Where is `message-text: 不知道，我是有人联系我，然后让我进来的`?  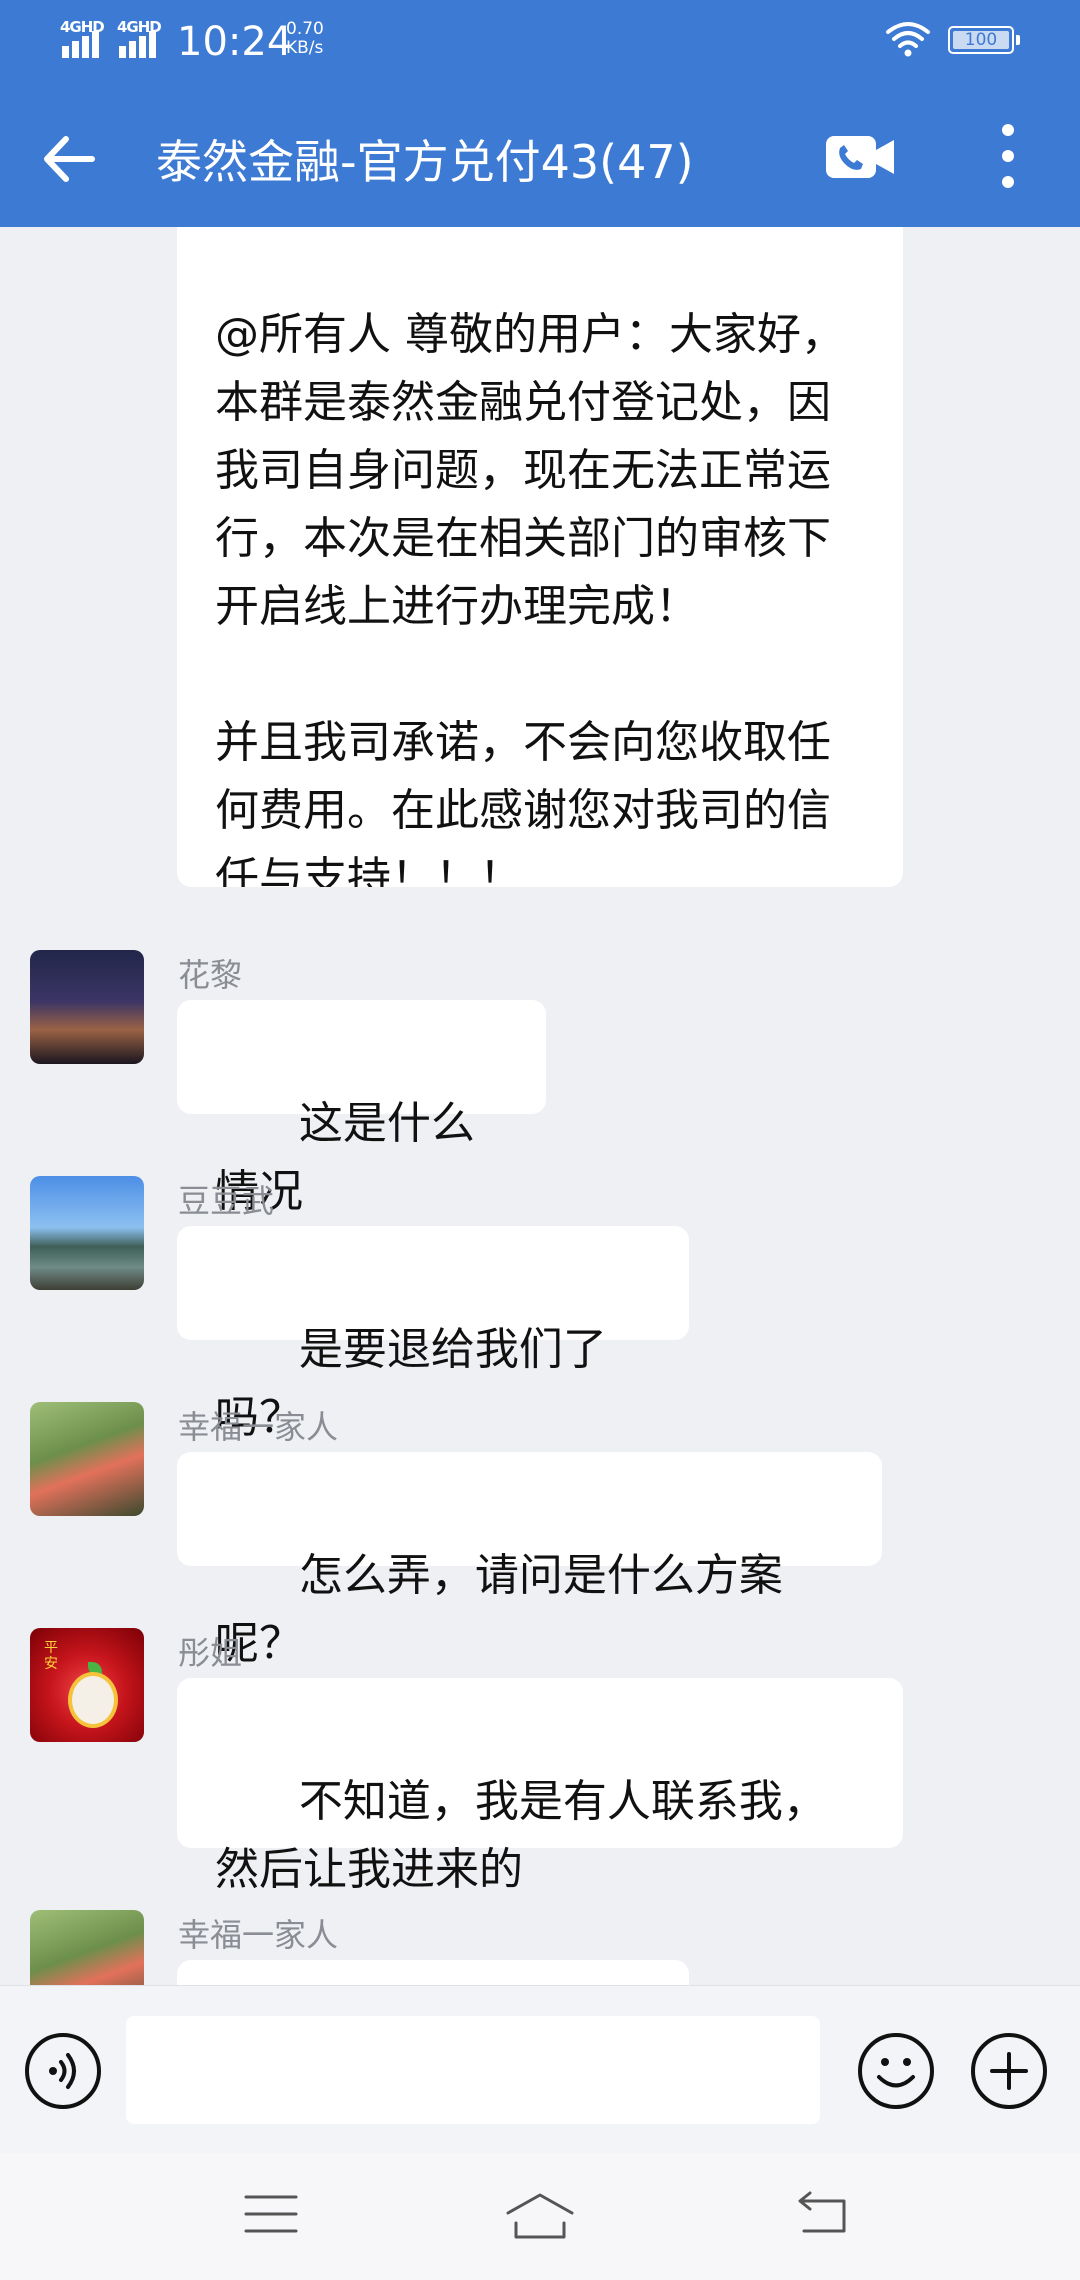
message-text: 不知道，我是有人联系我，然后让我进来的 is located at coordinates (521, 1835).